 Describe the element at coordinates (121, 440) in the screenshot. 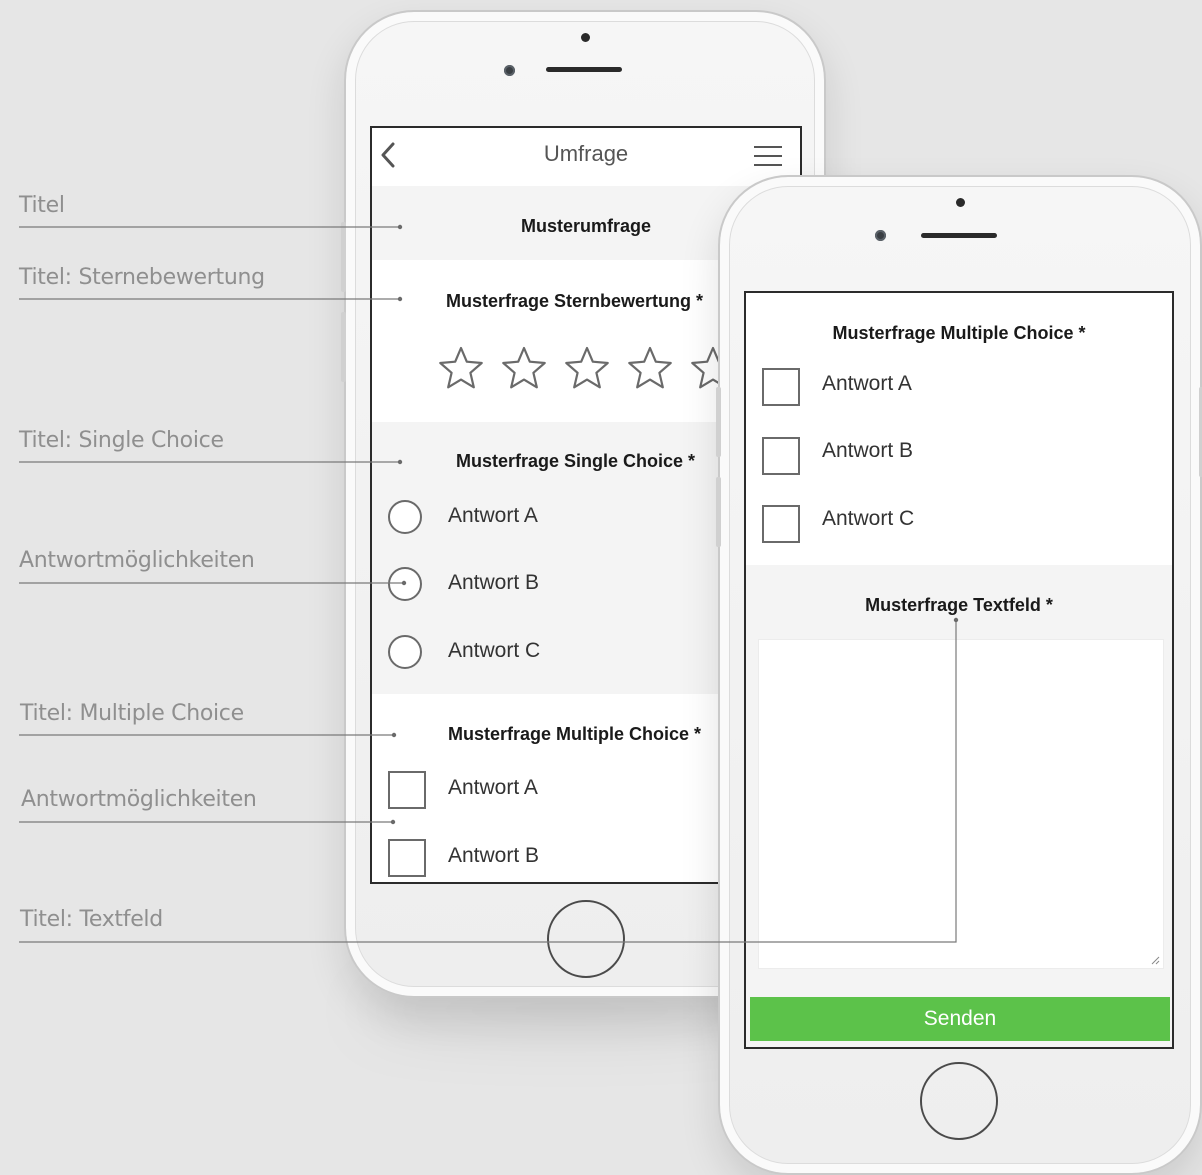

I see `annotation-label-single-choice: Titel: Single Choice` at that location.